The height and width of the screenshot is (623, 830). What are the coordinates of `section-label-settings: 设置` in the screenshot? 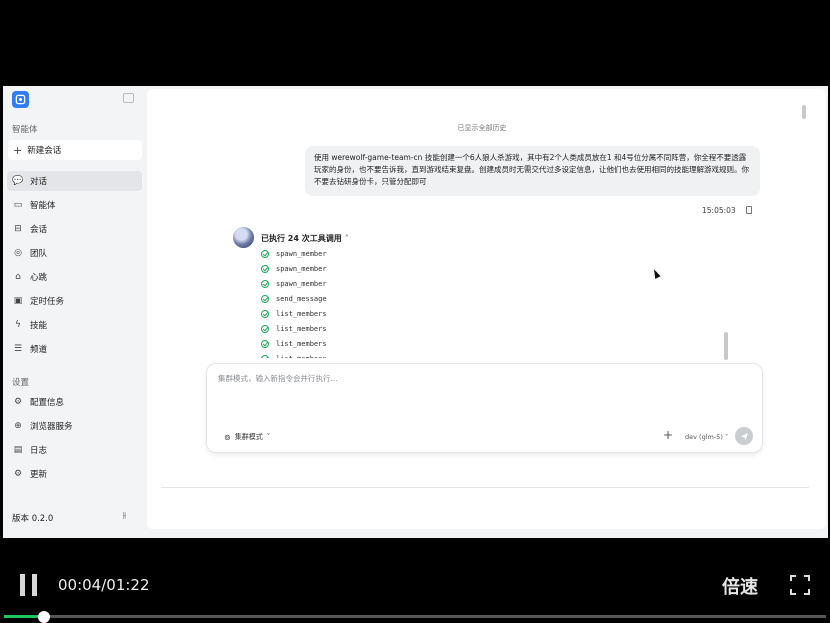 It's located at (21, 383).